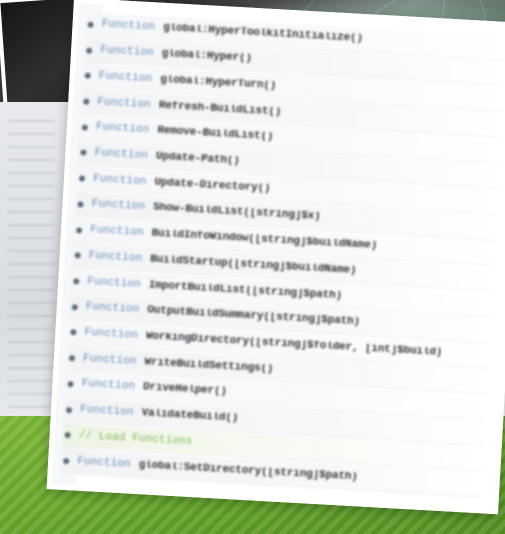  Describe the element at coordinates (207, 56) in the screenshot. I see `code-text: global:Hyper()` at that location.